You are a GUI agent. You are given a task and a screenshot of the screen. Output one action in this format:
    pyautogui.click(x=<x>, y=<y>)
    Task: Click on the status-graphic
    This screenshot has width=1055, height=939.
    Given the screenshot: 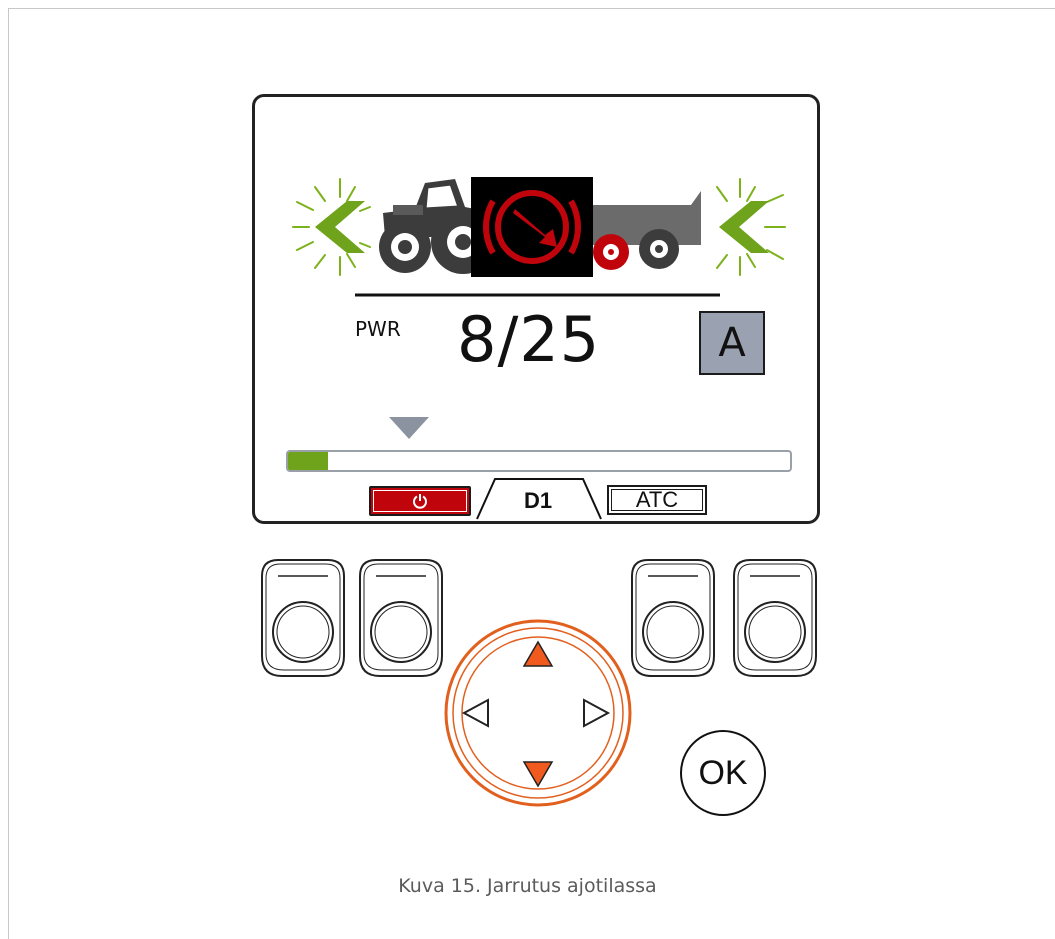 What is the action you would take?
    pyautogui.click(x=539, y=237)
    